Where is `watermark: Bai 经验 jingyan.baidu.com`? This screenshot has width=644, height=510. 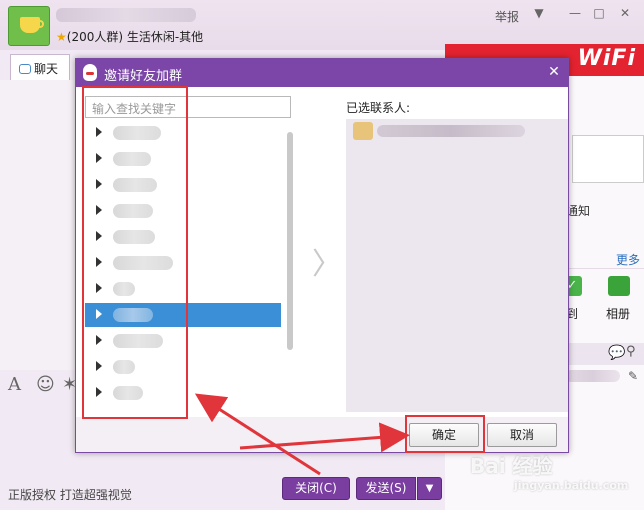
watermark: Bai 经验 jingyan.baidu.com is located at coordinates (555, 474).